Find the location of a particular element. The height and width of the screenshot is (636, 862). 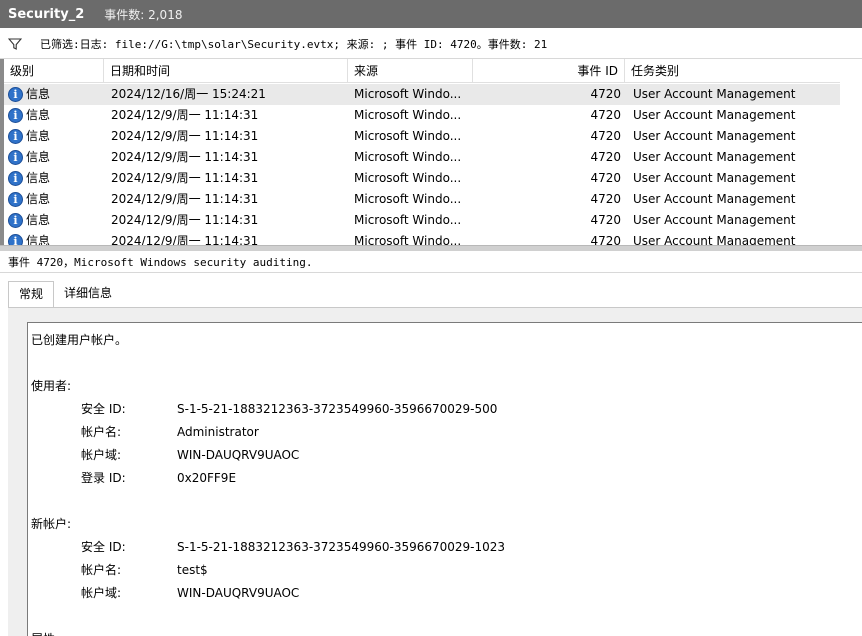

subject-field: 帐户域: WIN-DAUQRV9UAOC is located at coordinates (446, 455).